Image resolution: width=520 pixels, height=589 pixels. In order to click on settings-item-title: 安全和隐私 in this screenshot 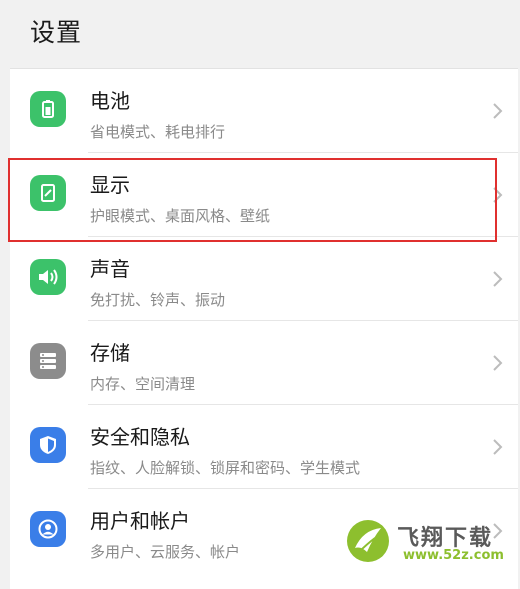, I will do `click(140, 437)`.